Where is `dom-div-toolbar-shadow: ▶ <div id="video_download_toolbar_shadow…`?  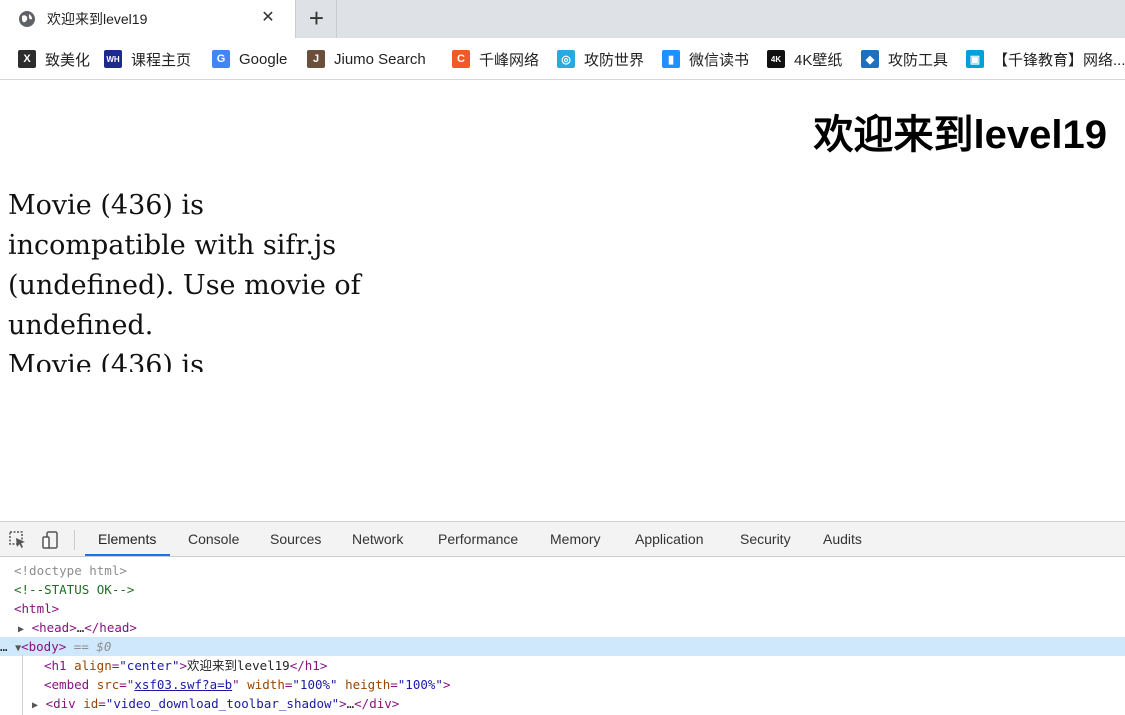 dom-div-toolbar-shadow: ▶ <div id="video_download_toolbar_shadow… is located at coordinates (562, 703).